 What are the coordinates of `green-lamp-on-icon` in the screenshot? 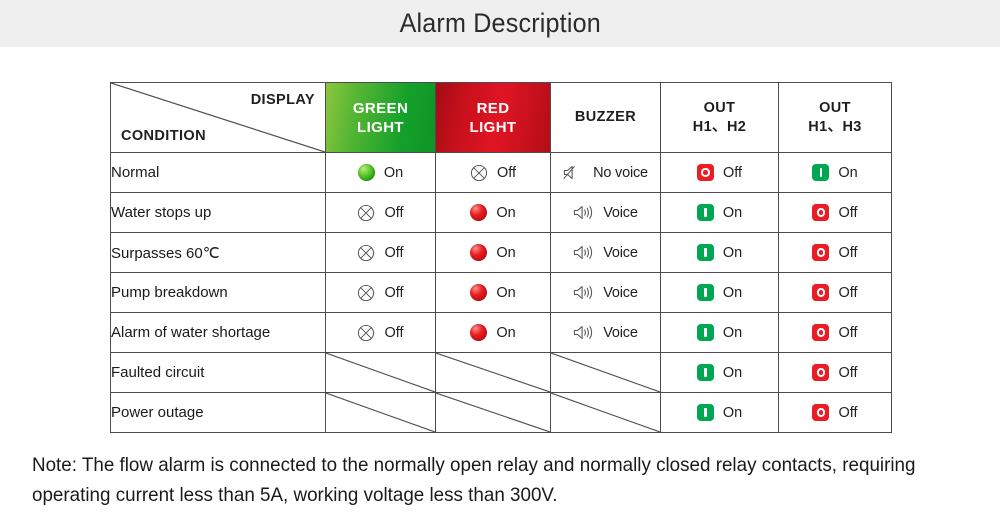 It's located at (366, 172).